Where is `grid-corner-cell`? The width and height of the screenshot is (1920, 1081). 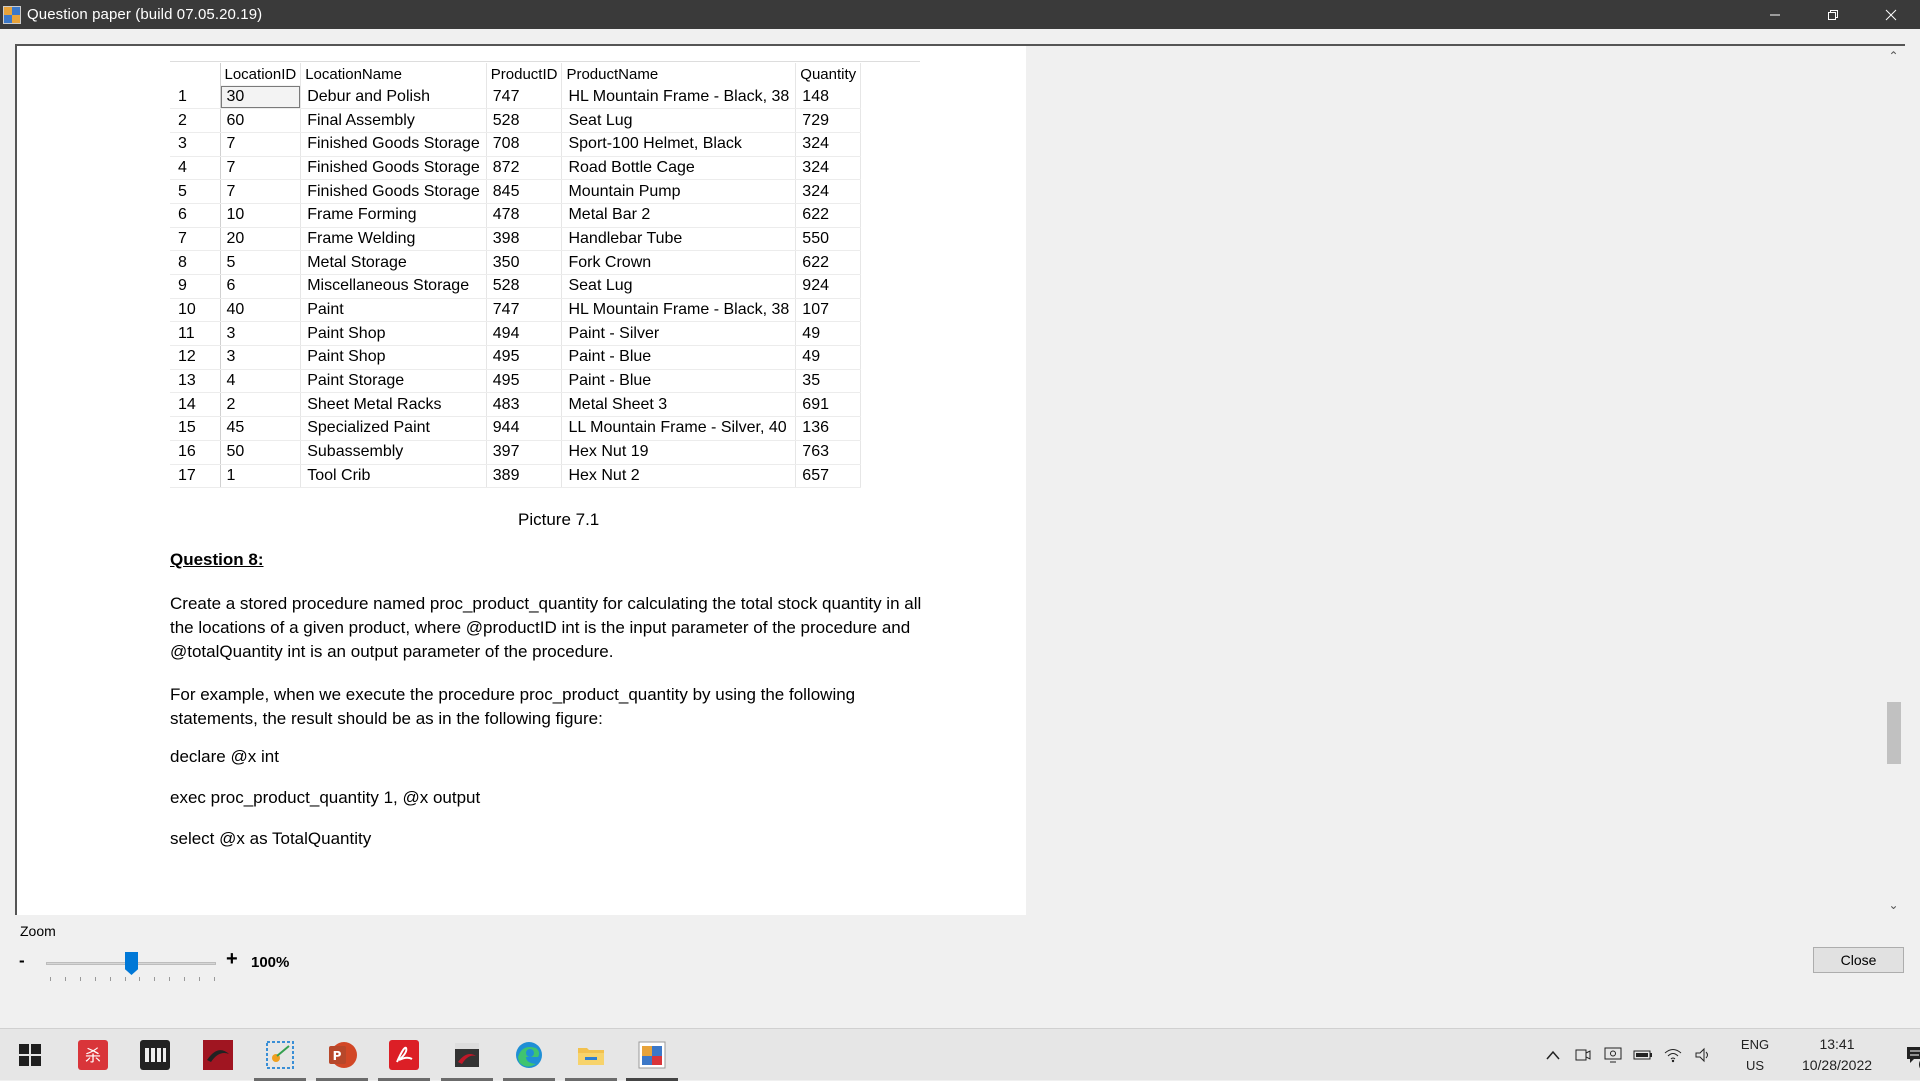
grid-corner-cell is located at coordinates (195, 74).